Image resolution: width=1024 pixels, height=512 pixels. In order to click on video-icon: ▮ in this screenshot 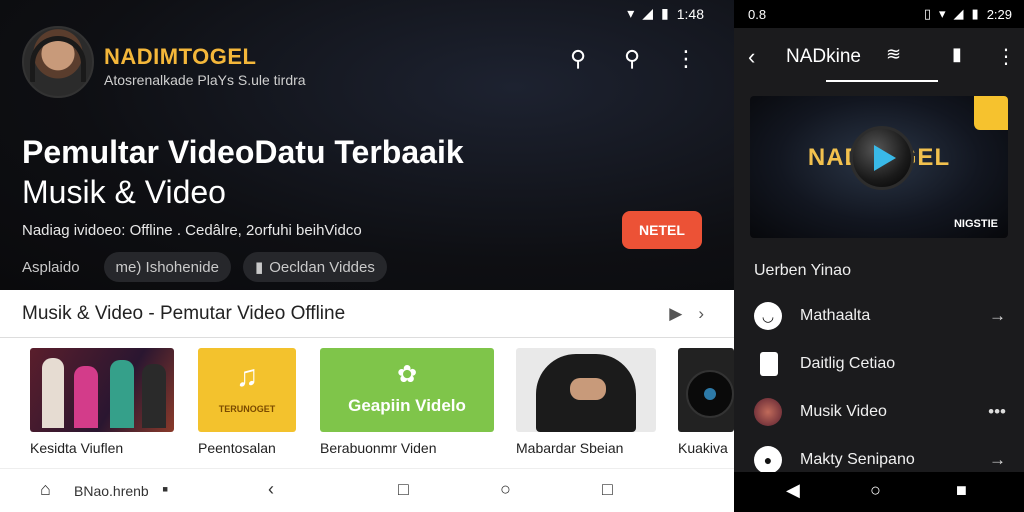, I will do `click(259, 267)`.